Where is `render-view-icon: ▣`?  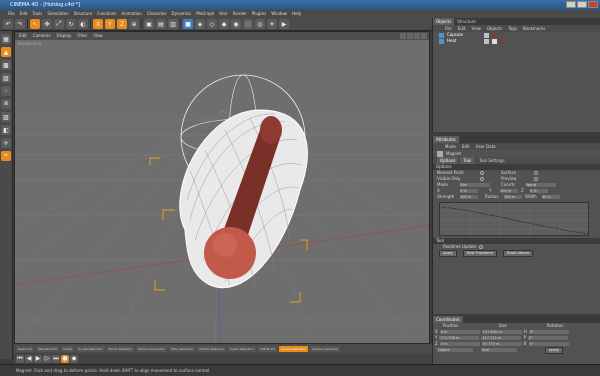 render-view-icon: ▣ is located at coordinates (149, 24).